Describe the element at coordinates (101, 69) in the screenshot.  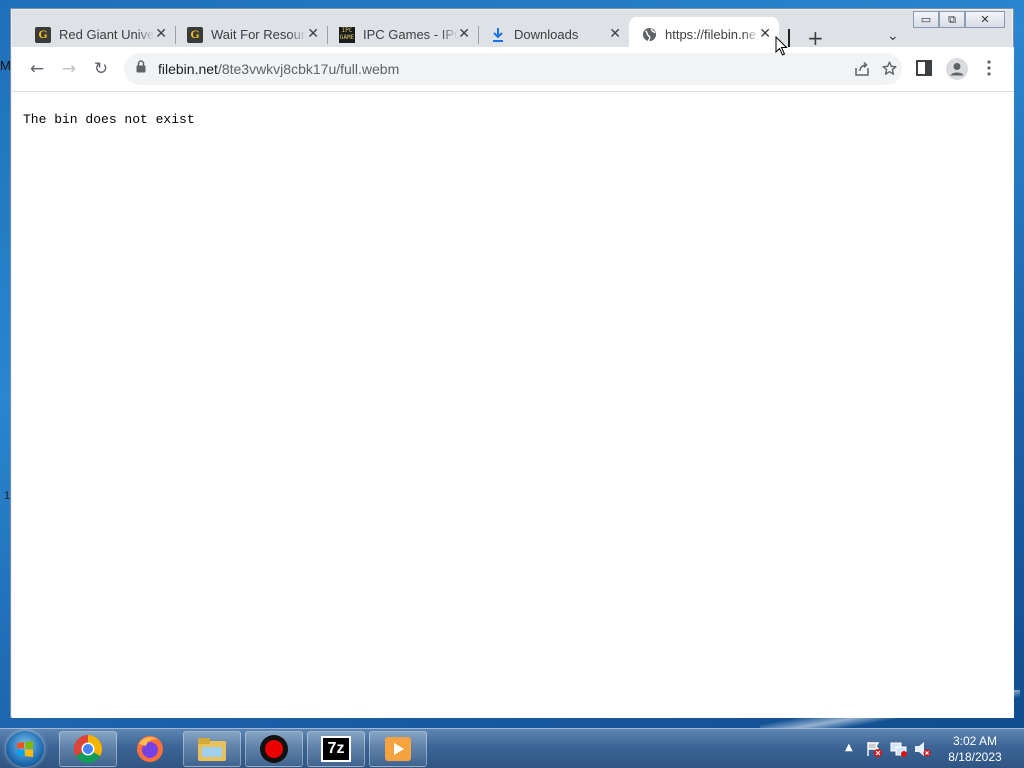
I see `reload-button: ↻` at that location.